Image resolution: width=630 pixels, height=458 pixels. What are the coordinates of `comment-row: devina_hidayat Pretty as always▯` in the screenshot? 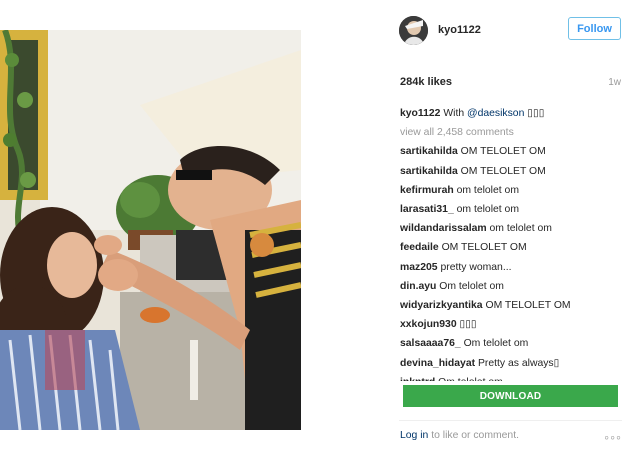 It's located at (511, 363).